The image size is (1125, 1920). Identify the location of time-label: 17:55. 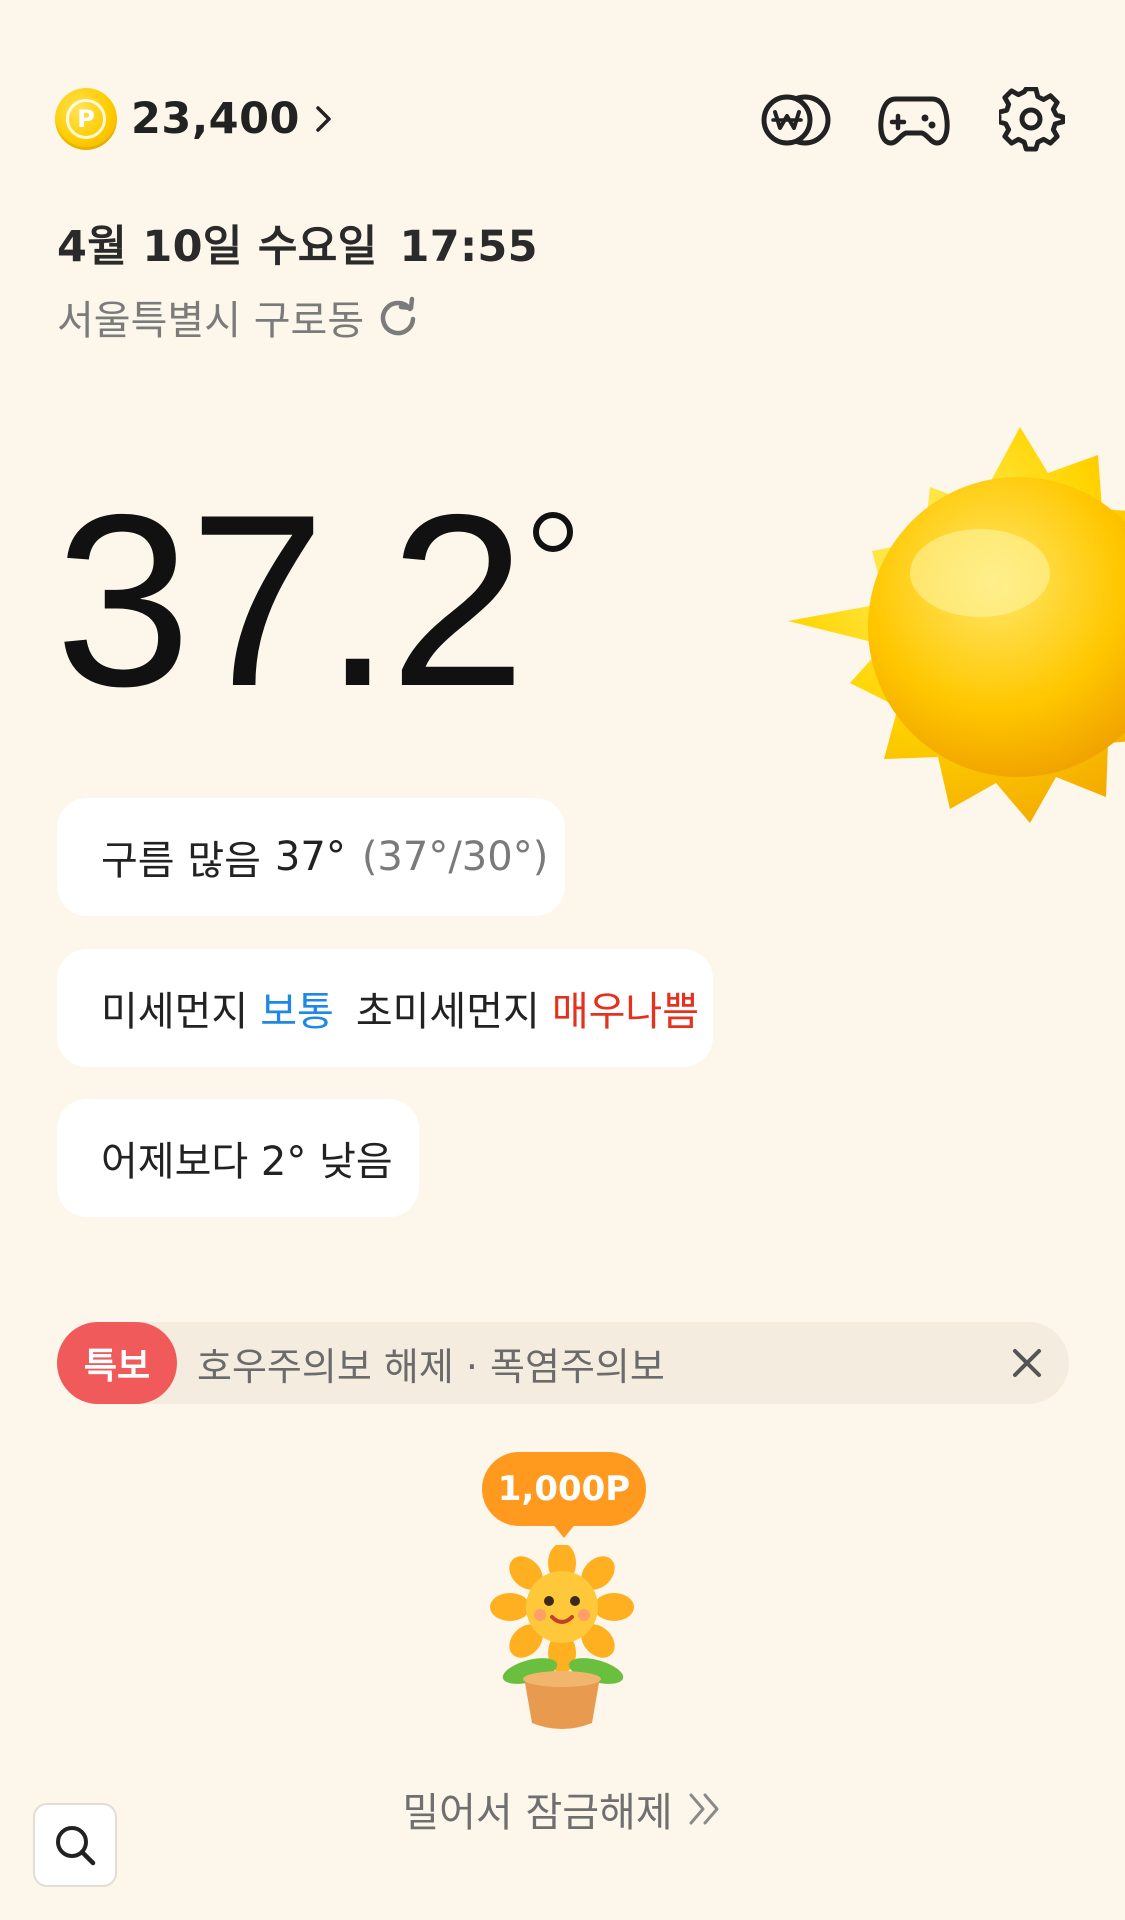
(468, 247).